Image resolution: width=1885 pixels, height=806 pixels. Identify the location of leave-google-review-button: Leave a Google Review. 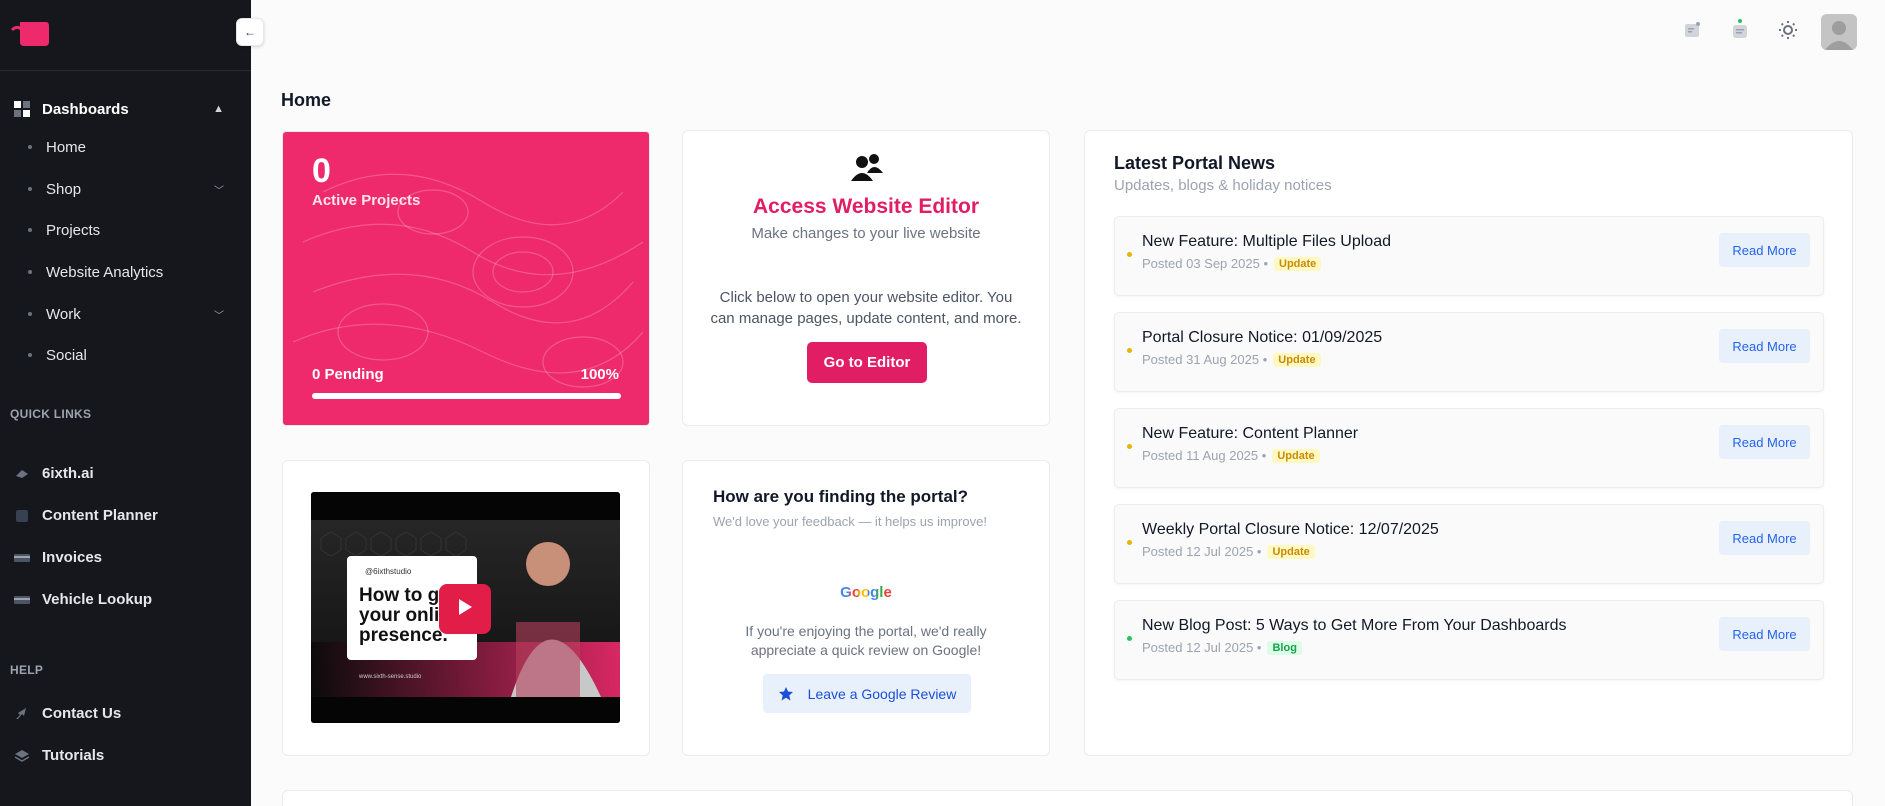
(867, 693).